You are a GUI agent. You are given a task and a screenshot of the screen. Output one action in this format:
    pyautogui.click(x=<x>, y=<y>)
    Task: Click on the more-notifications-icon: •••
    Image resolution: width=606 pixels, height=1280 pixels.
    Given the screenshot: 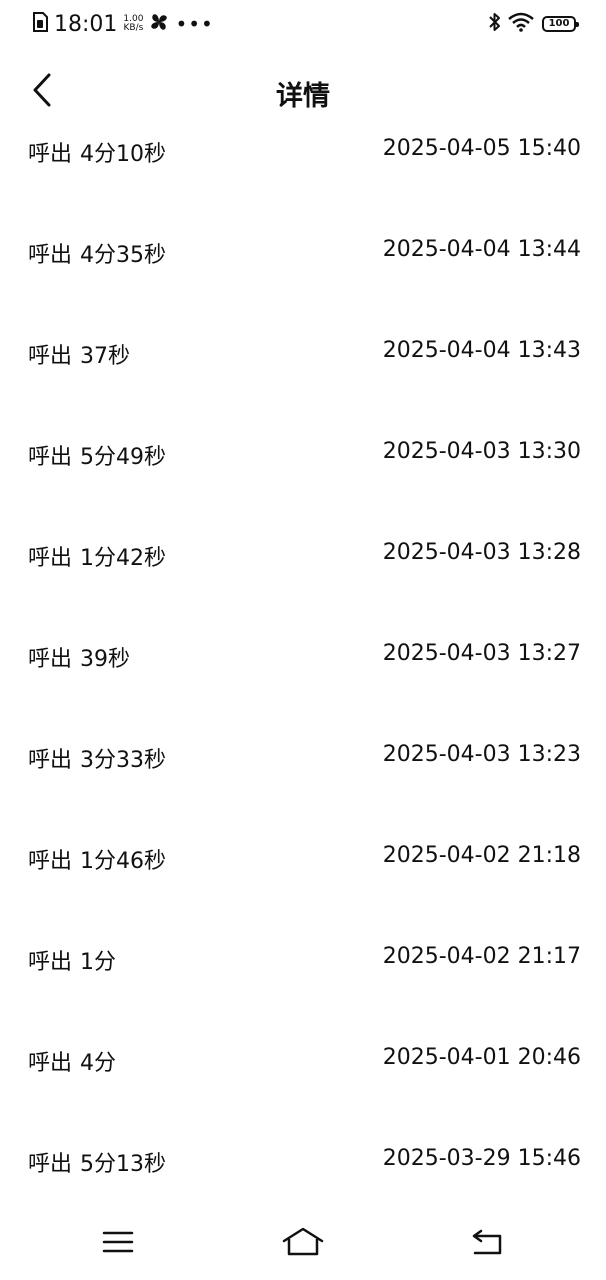 What is the action you would take?
    pyautogui.click(x=194, y=24)
    